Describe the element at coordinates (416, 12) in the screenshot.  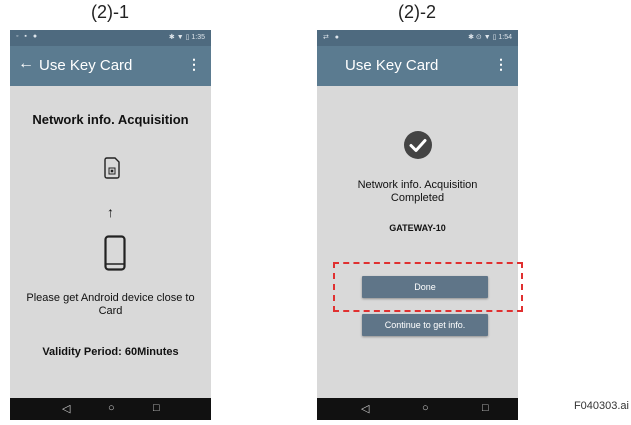
I see `caption-right: (2)-2` at that location.